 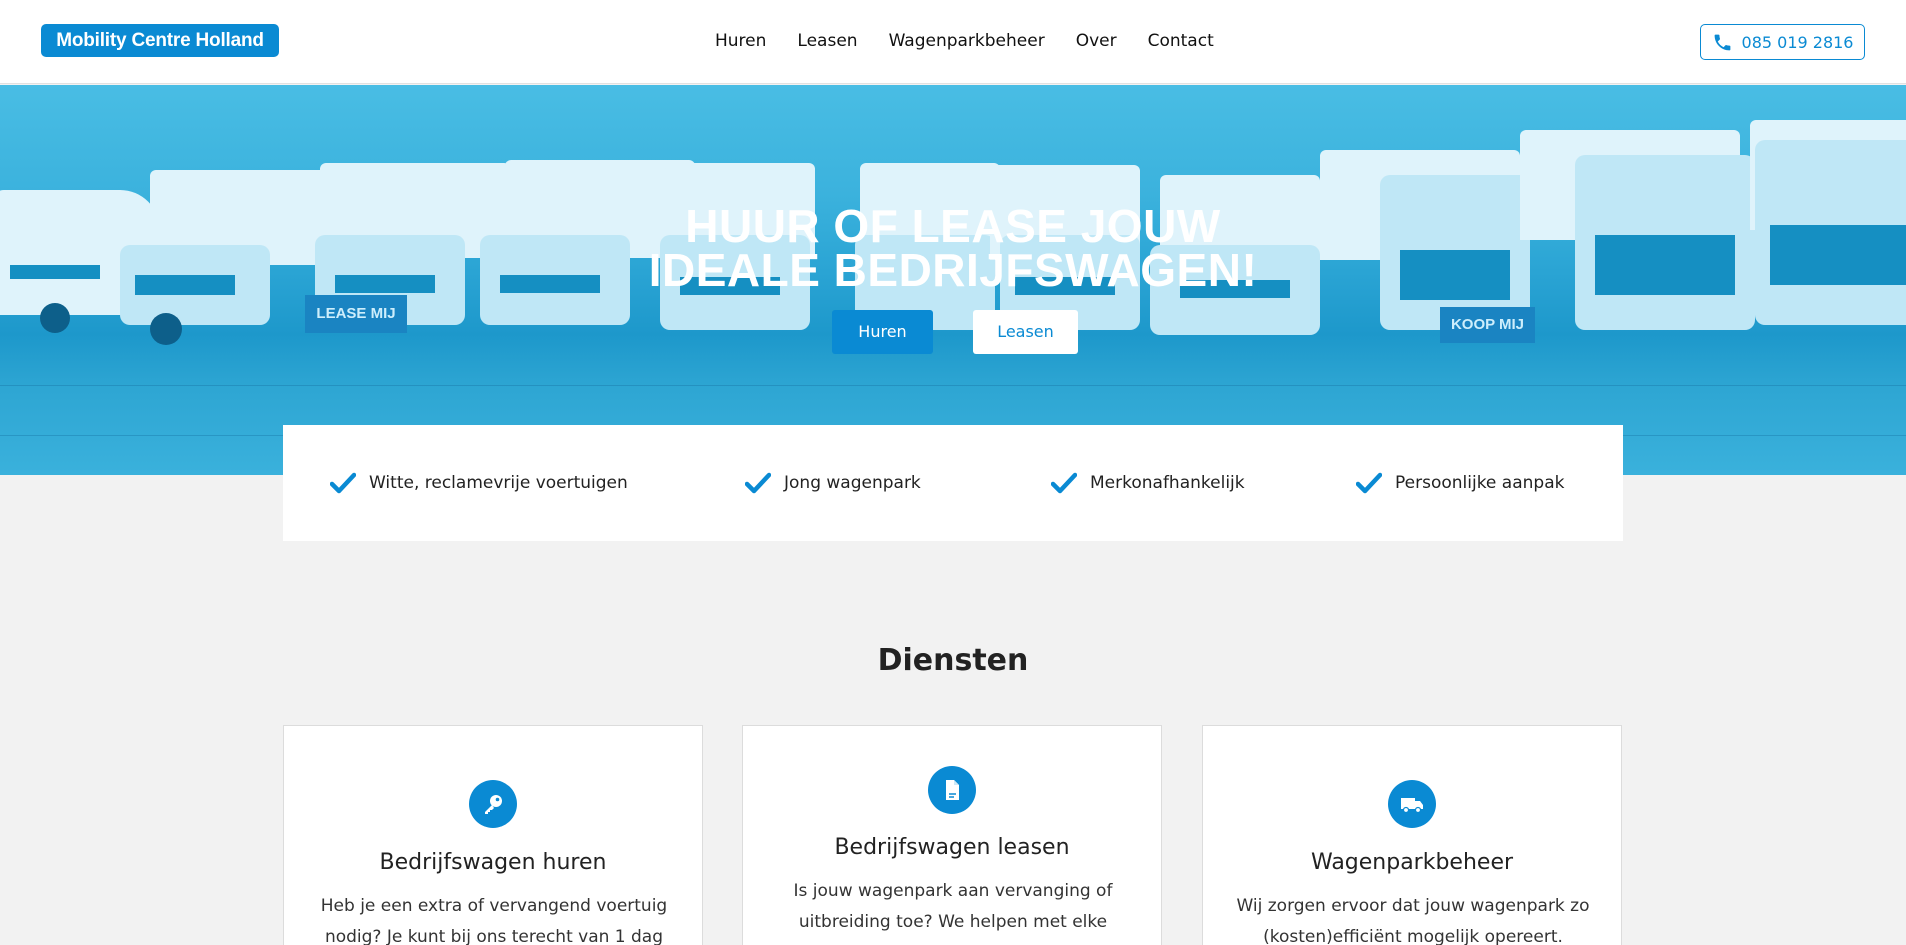 What do you see at coordinates (1480, 483) in the screenshot?
I see `usp-label: Persoonlijke aanpak` at bounding box center [1480, 483].